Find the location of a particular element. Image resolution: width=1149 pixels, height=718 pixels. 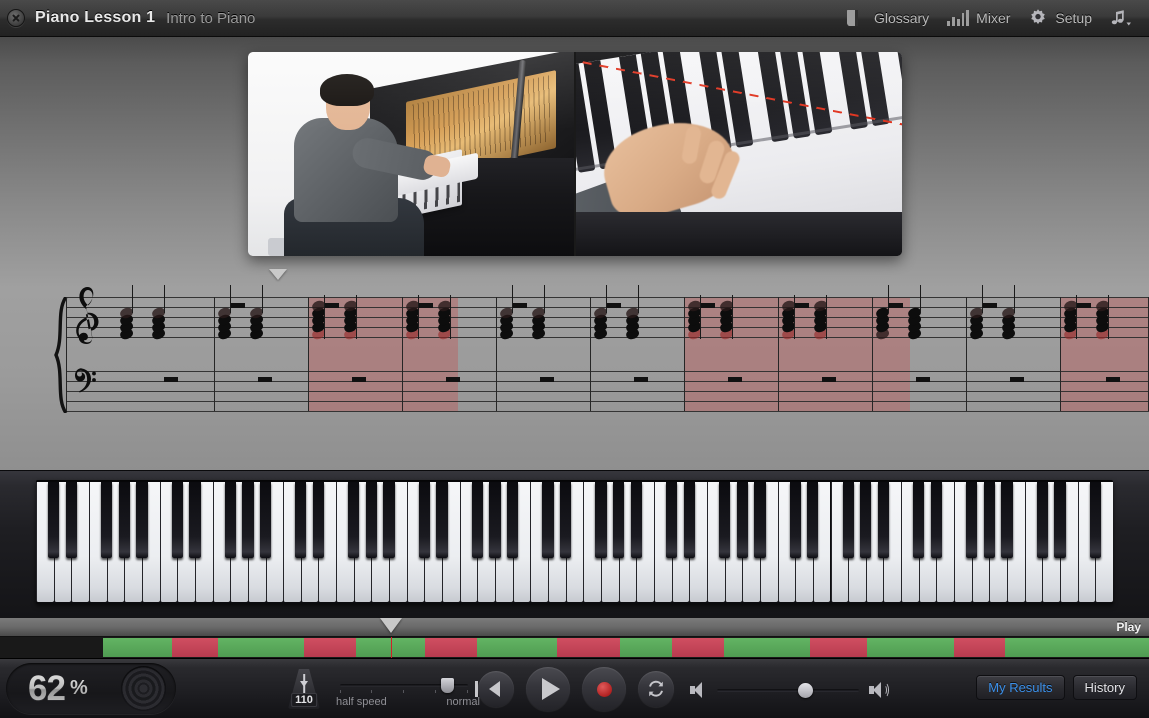

results-playhead-handle is located at coordinates (390, 625).